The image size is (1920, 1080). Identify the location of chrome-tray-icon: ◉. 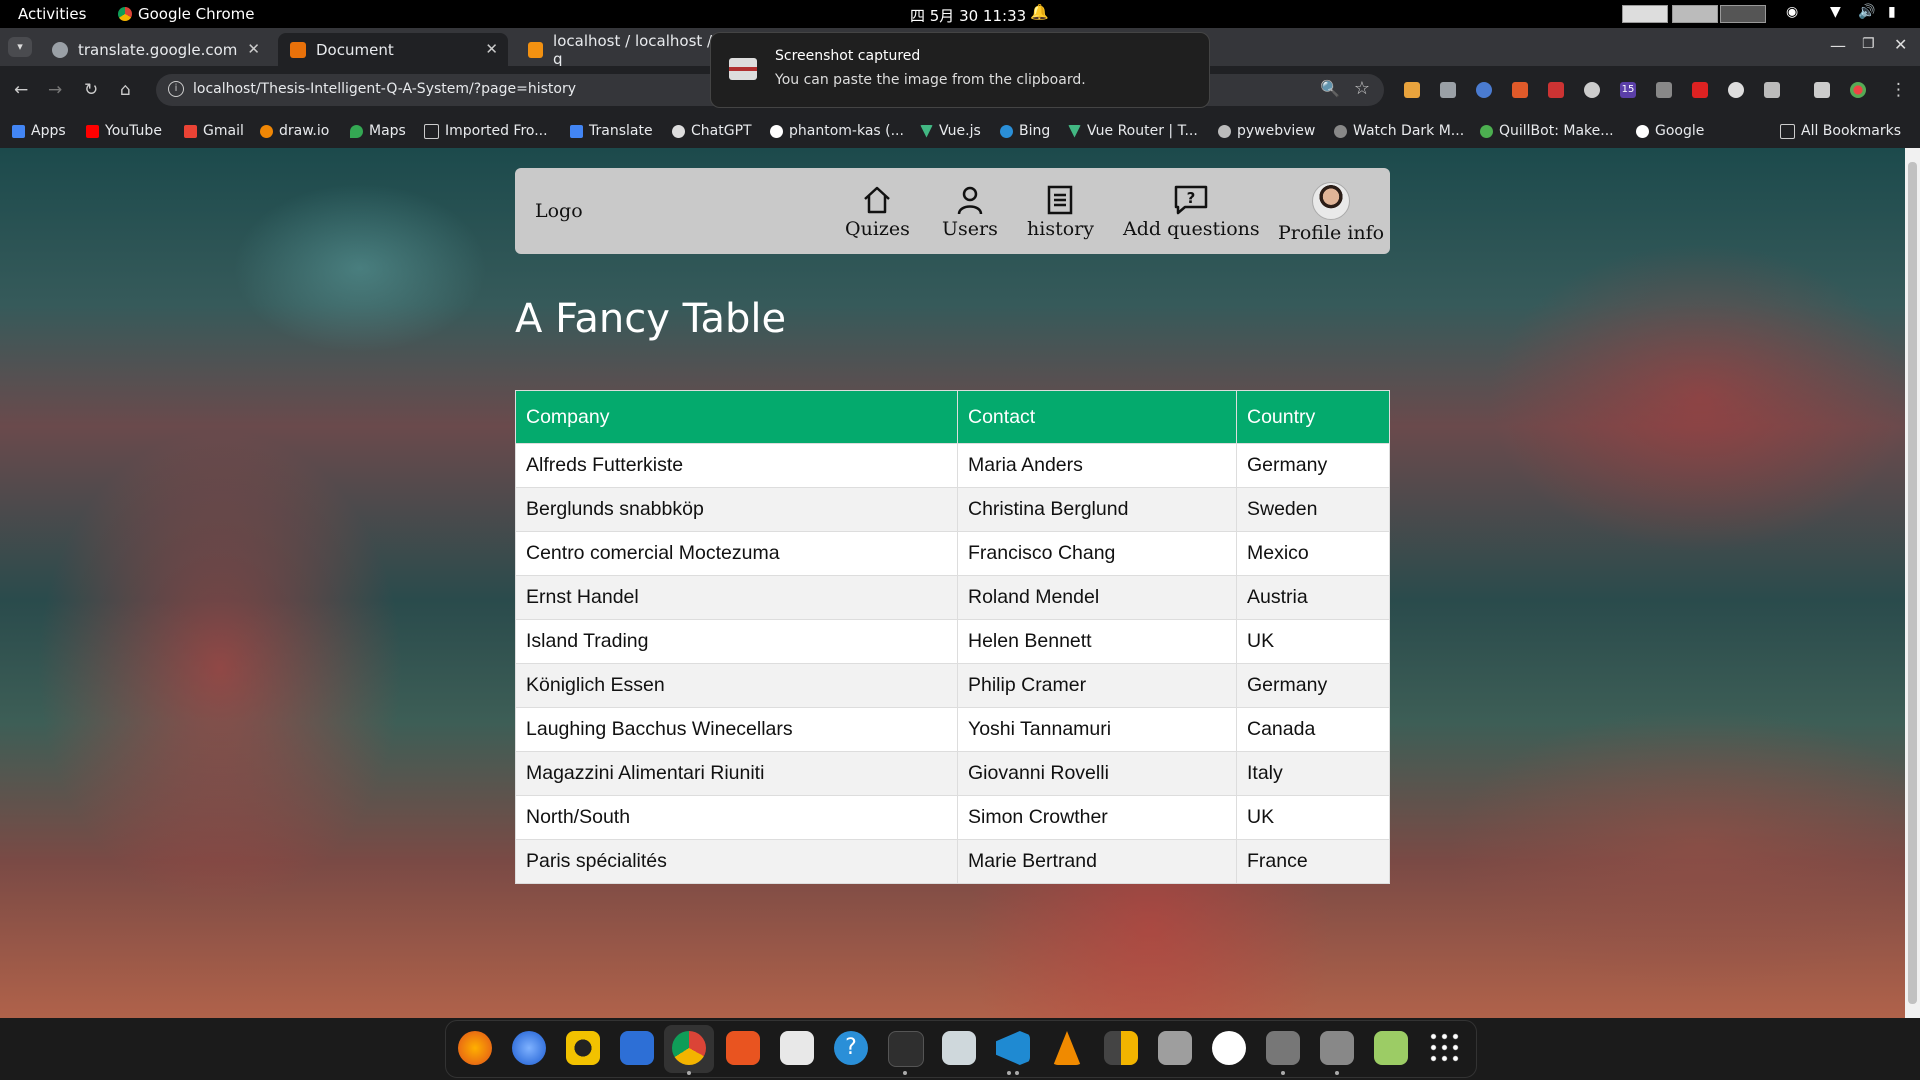
(1792, 12).